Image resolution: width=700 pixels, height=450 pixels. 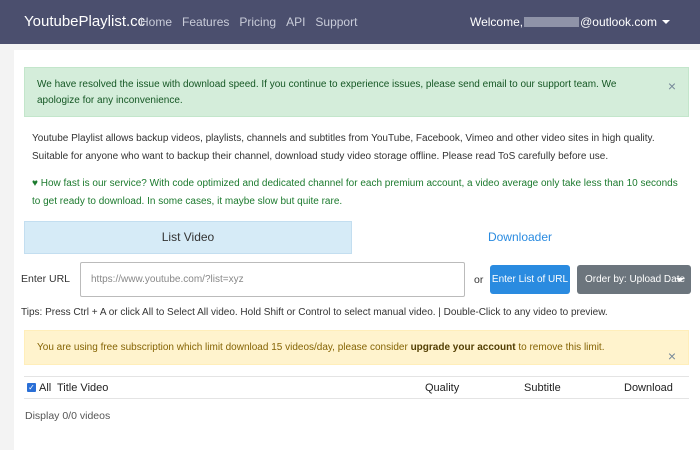 What do you see at coordinates (45, 388) in the screenshot?
I see `select-all-label: All` at bounding box center [45, 388].